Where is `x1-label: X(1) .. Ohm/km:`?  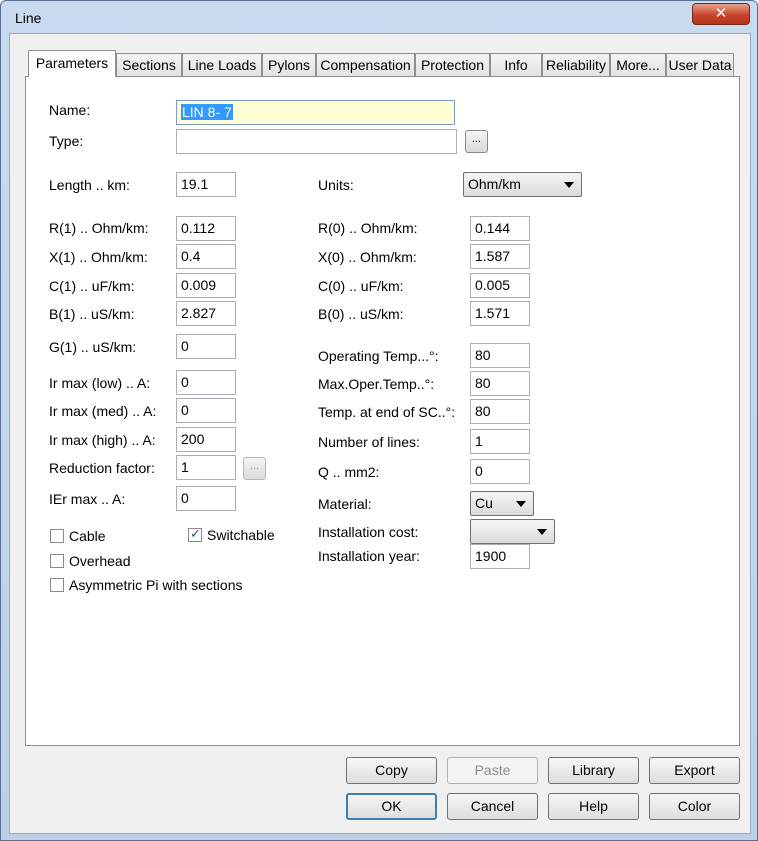 x1-label: X(1) .. Ohm/km: is located at coordinates (98, 257).